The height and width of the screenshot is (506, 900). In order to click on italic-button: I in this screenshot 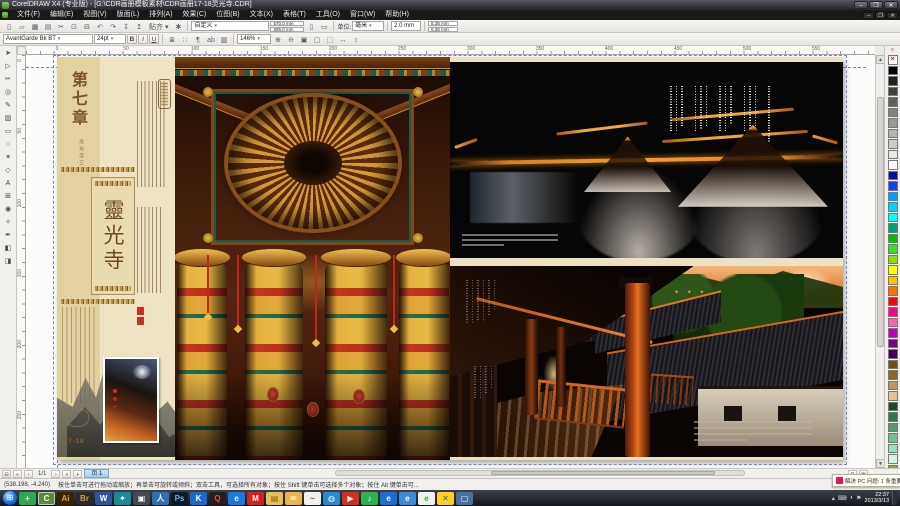, I will do `click(143, 39)`.